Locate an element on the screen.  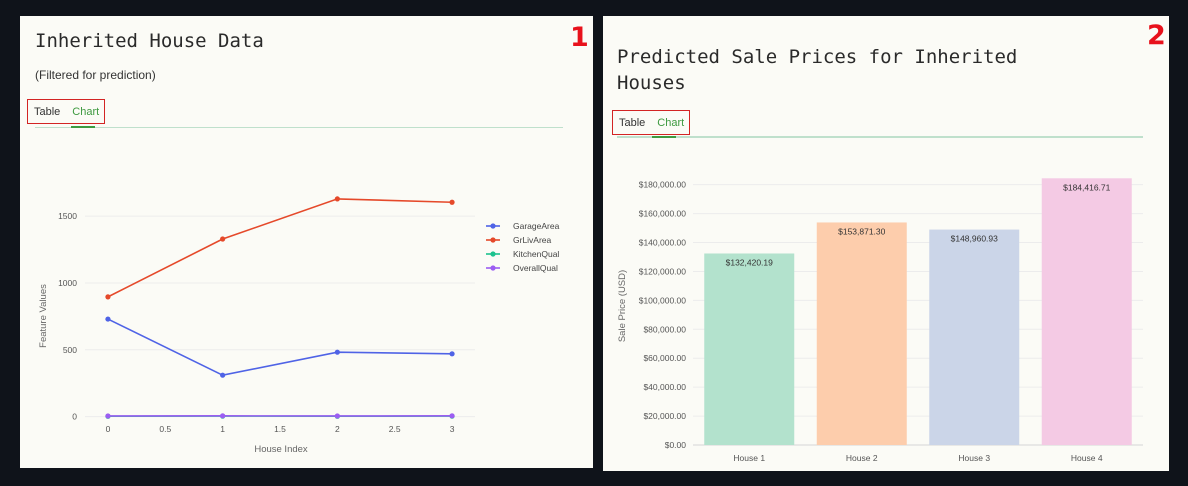
x-axis-label: House Index is located at coordinates (281, 449).